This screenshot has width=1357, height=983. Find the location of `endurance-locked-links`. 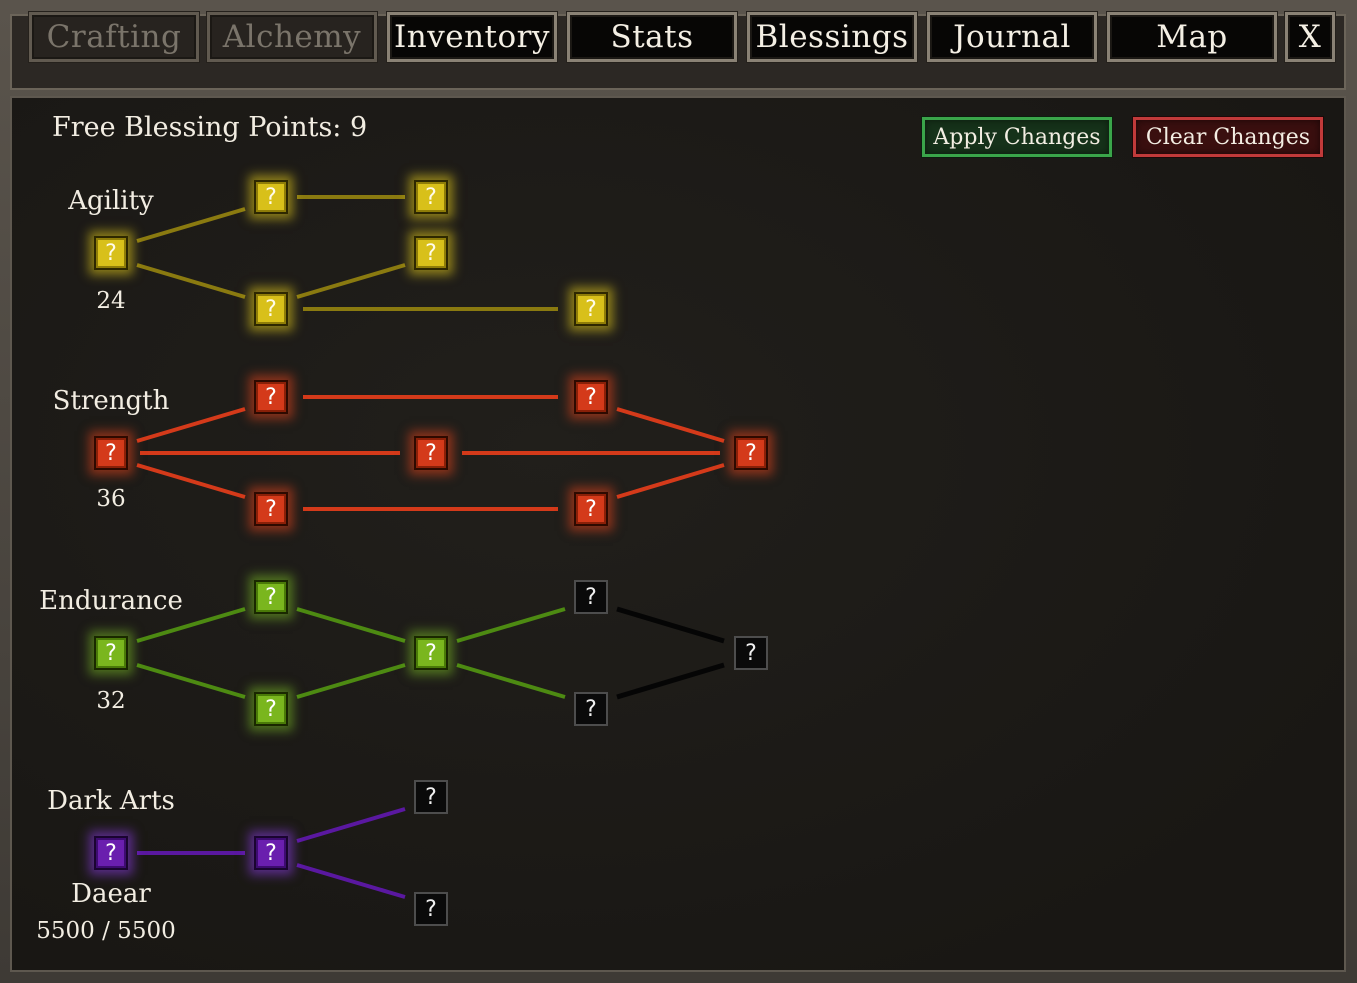

endurance-locked-links is located at coordinates (670, 653).